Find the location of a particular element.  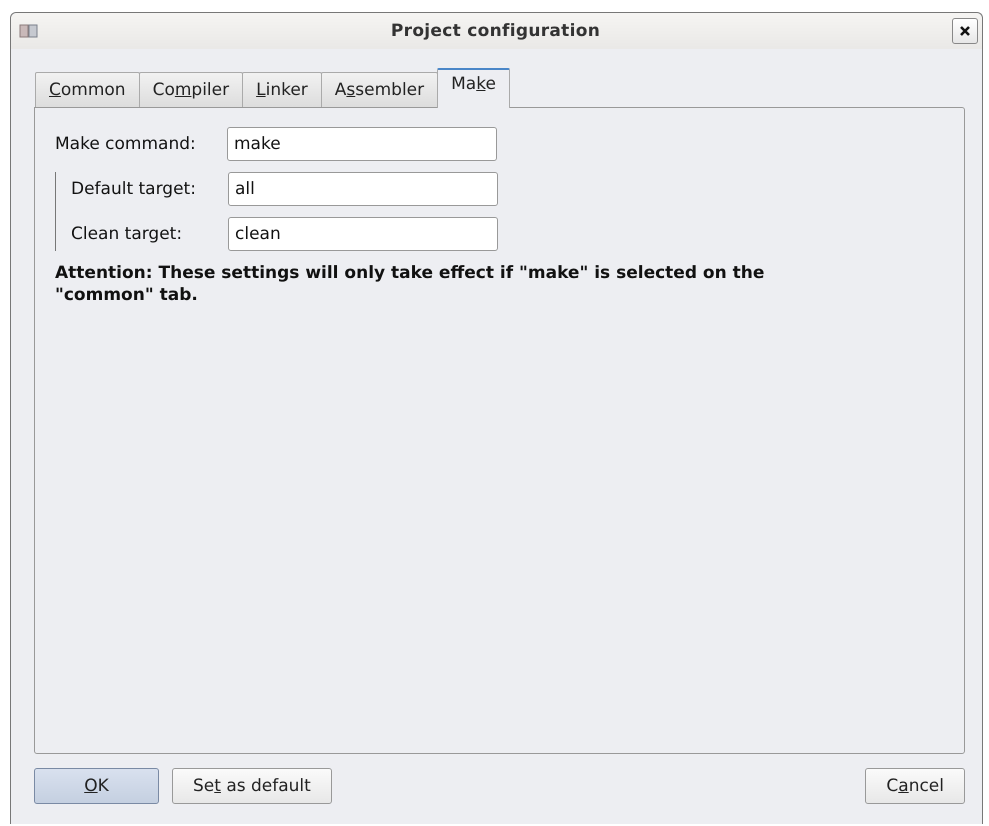

tab: Common is located at coordinates (87, 89).